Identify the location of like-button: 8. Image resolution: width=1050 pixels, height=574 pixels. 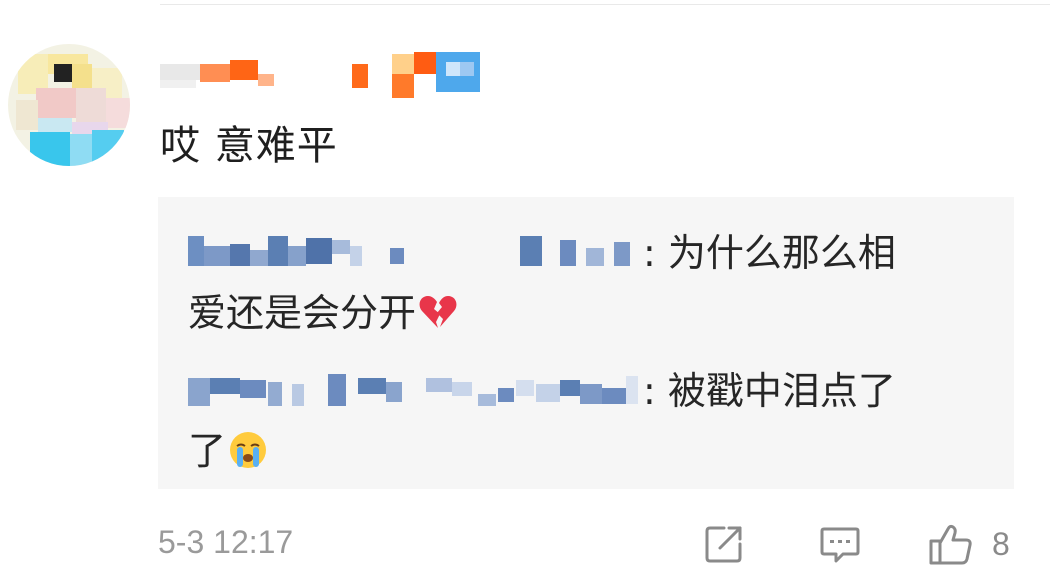
(969, 544).